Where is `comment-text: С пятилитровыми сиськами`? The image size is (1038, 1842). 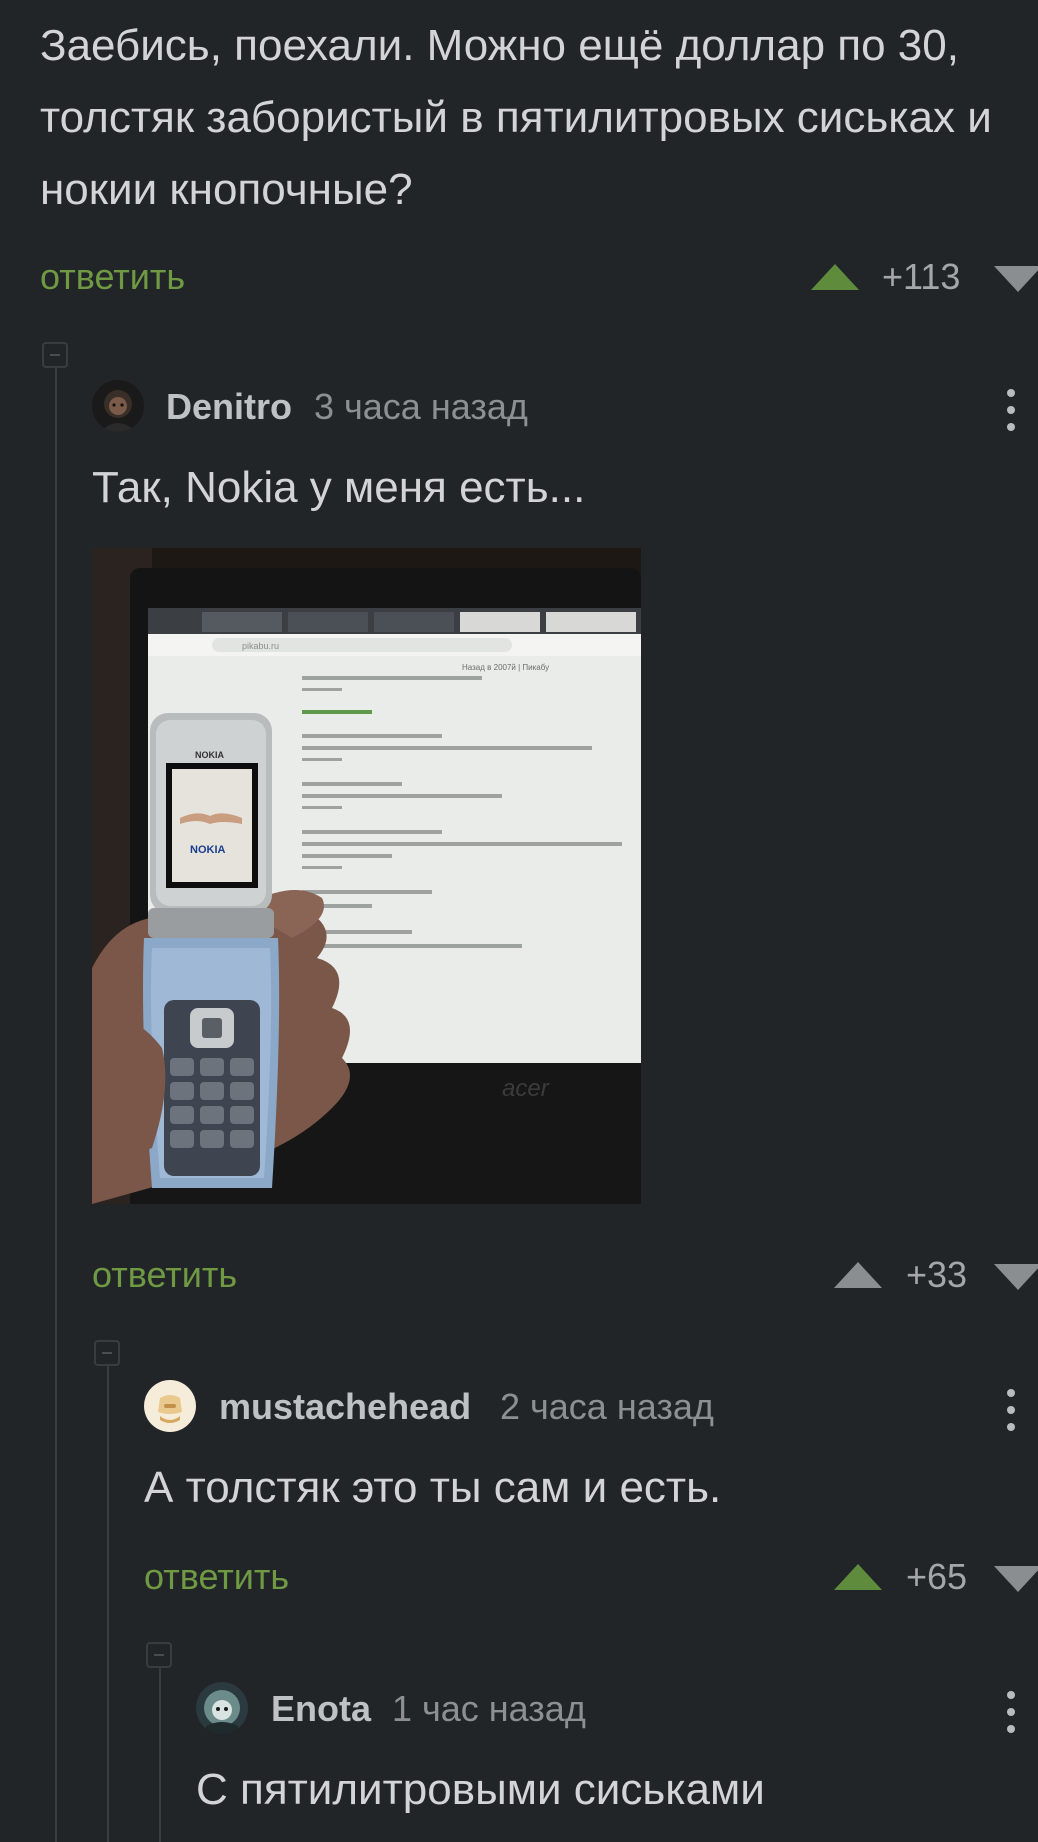
comment-text: С пятилитровыми сиськами is located at coordinates (480, 1789).